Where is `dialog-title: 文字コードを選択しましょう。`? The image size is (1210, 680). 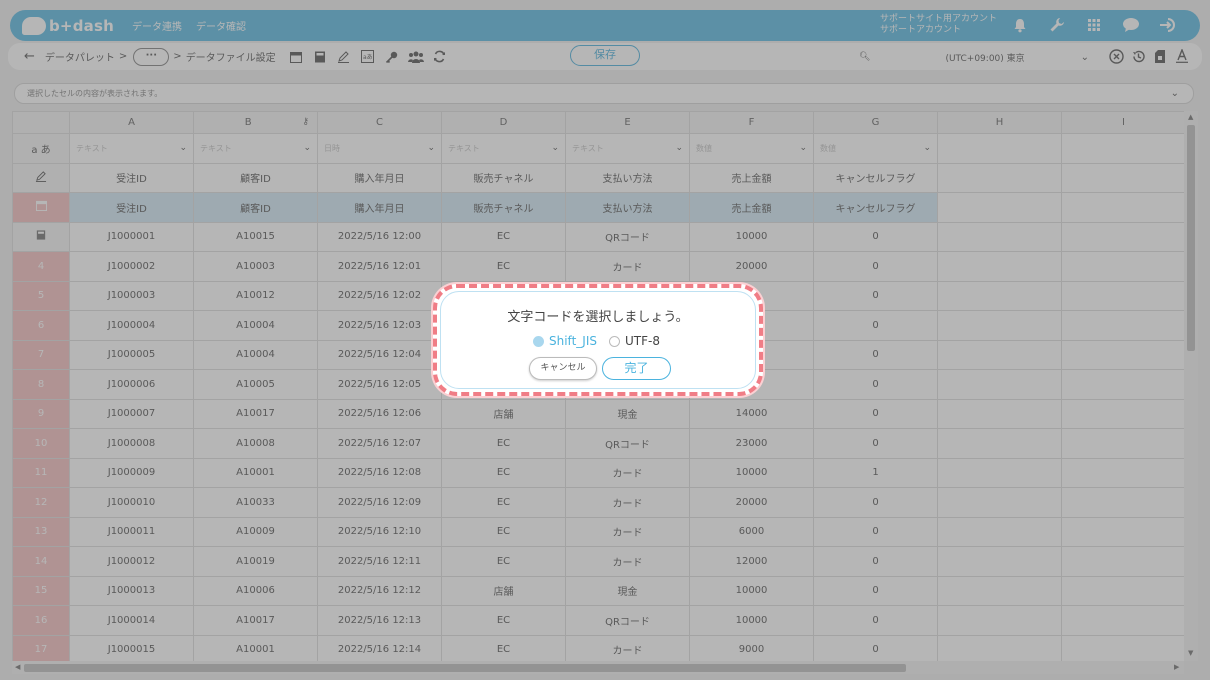 dialog-title: 文字コードを選択しましょう。 is located at coordinates (598, 317).